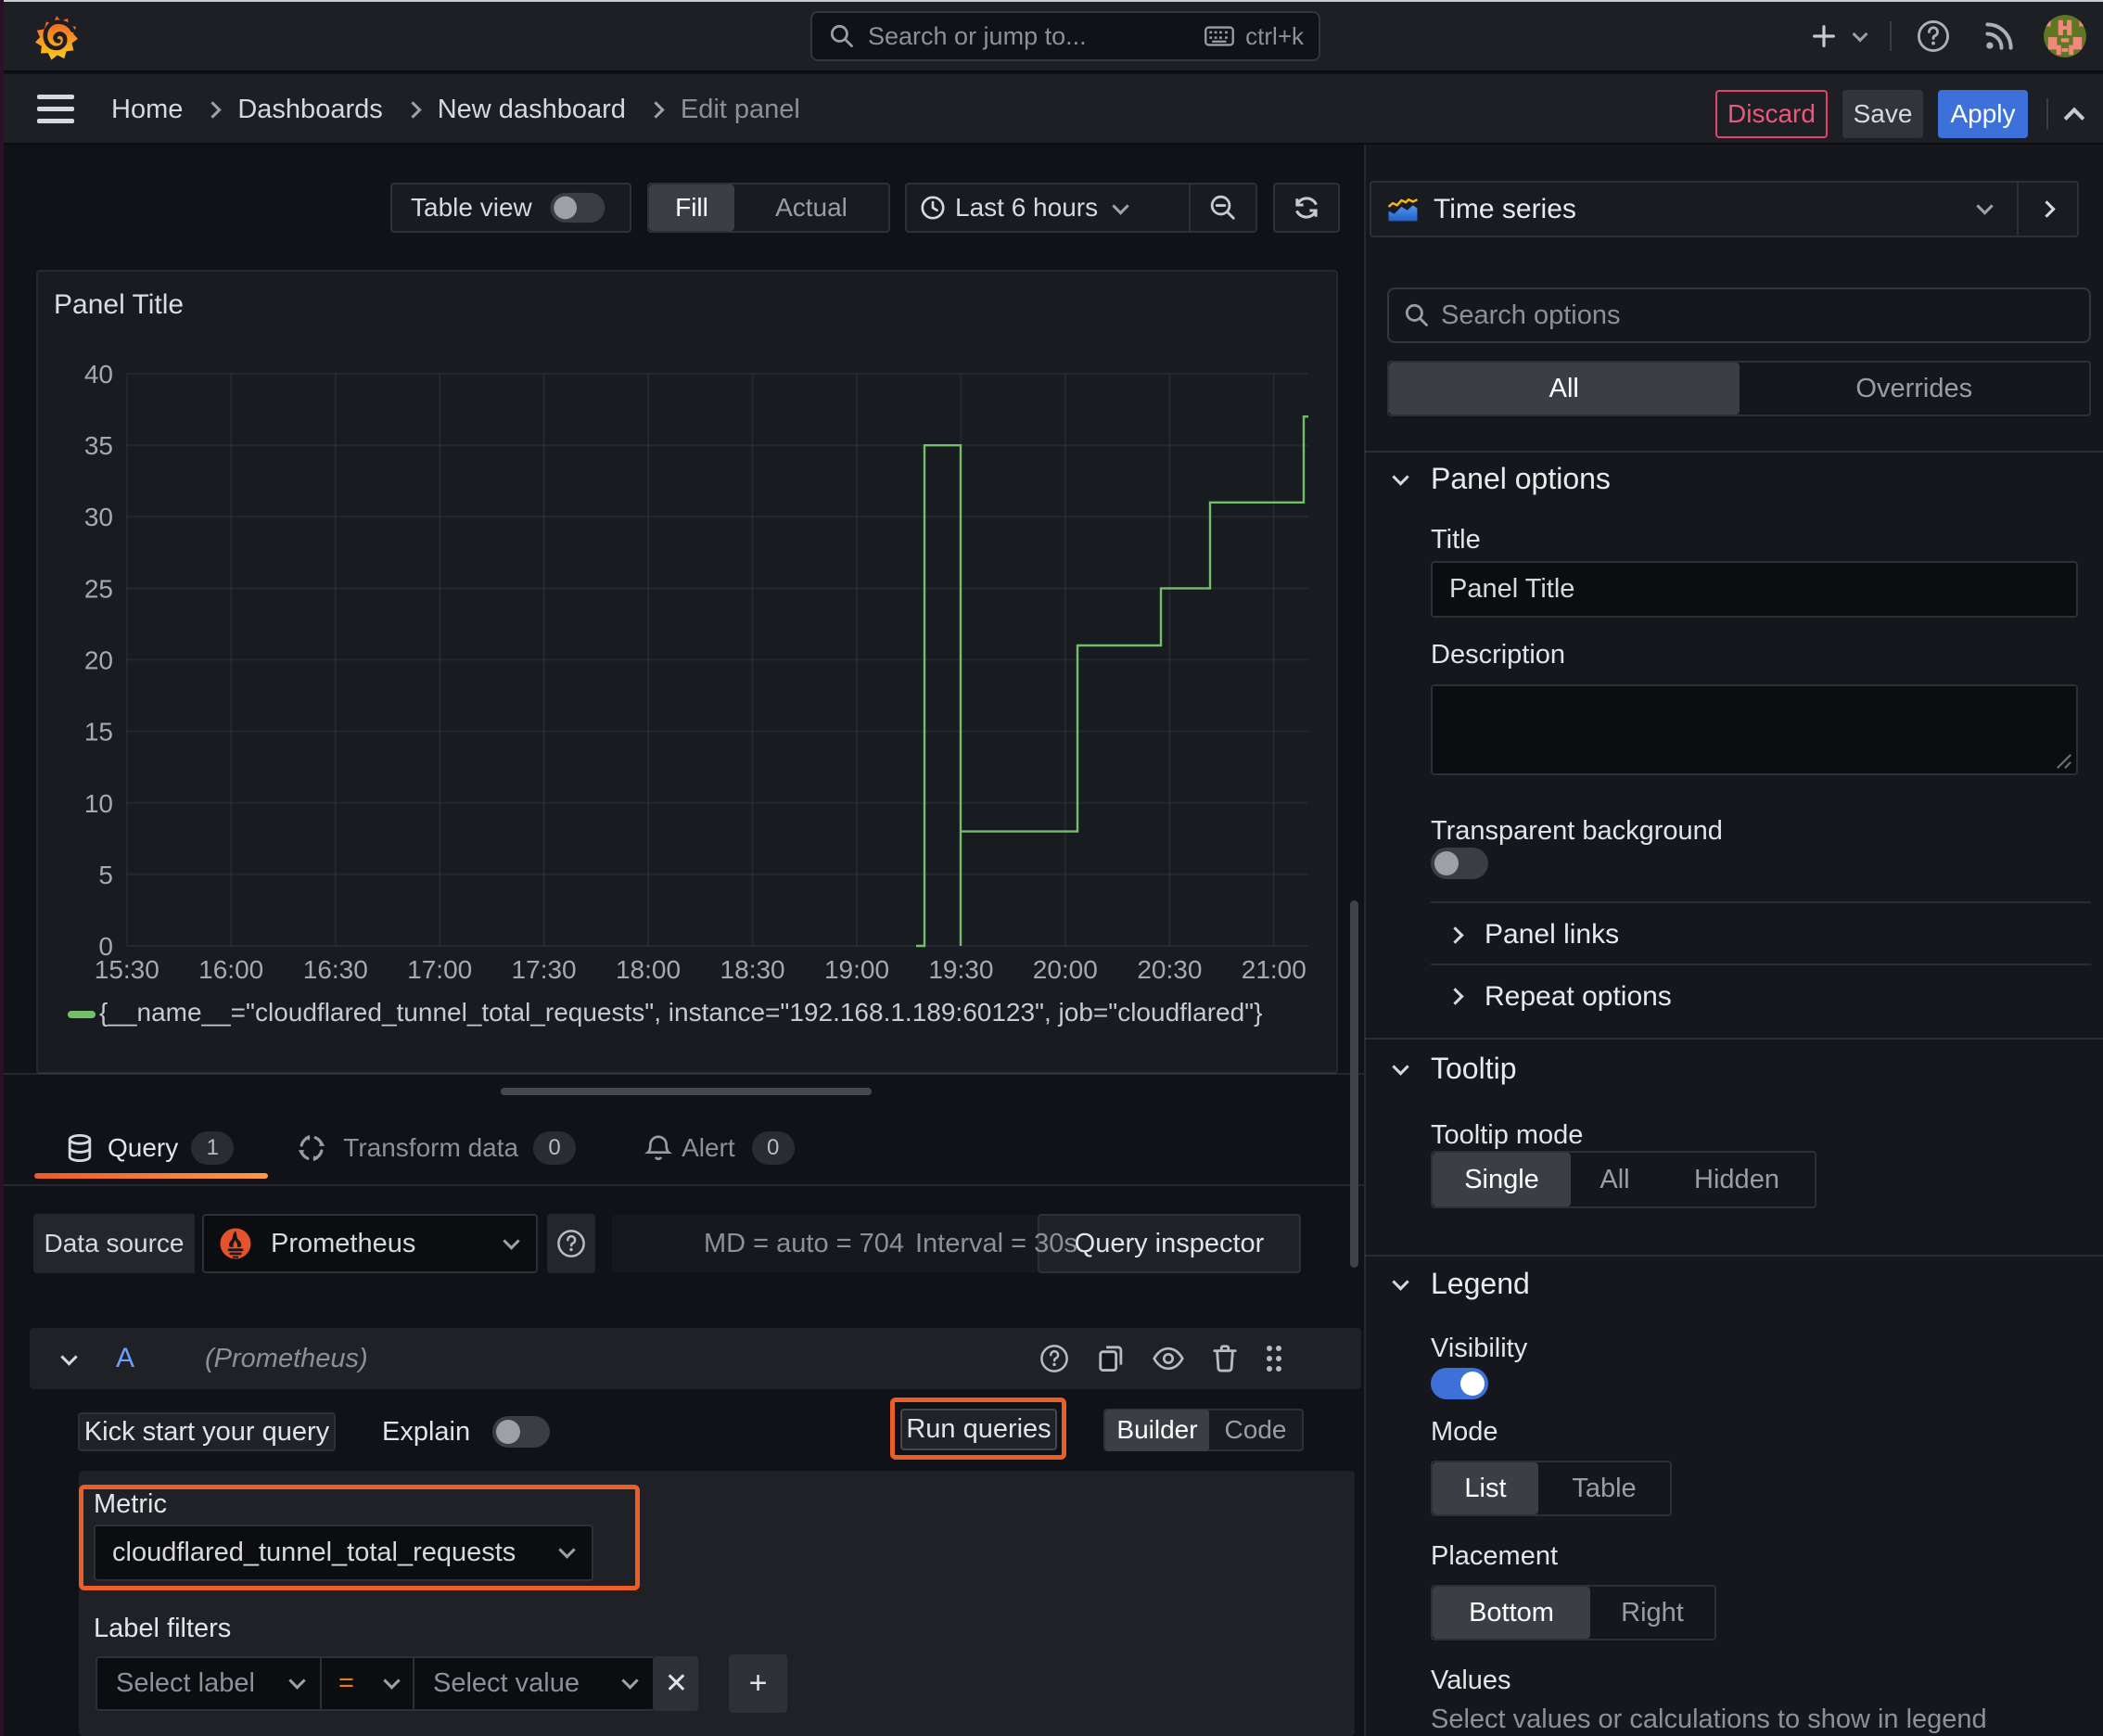  What do you see at coordinates (960, 970) in the screenshot?
I see `svg-text: 19:30` at bounding box center [960, 970].